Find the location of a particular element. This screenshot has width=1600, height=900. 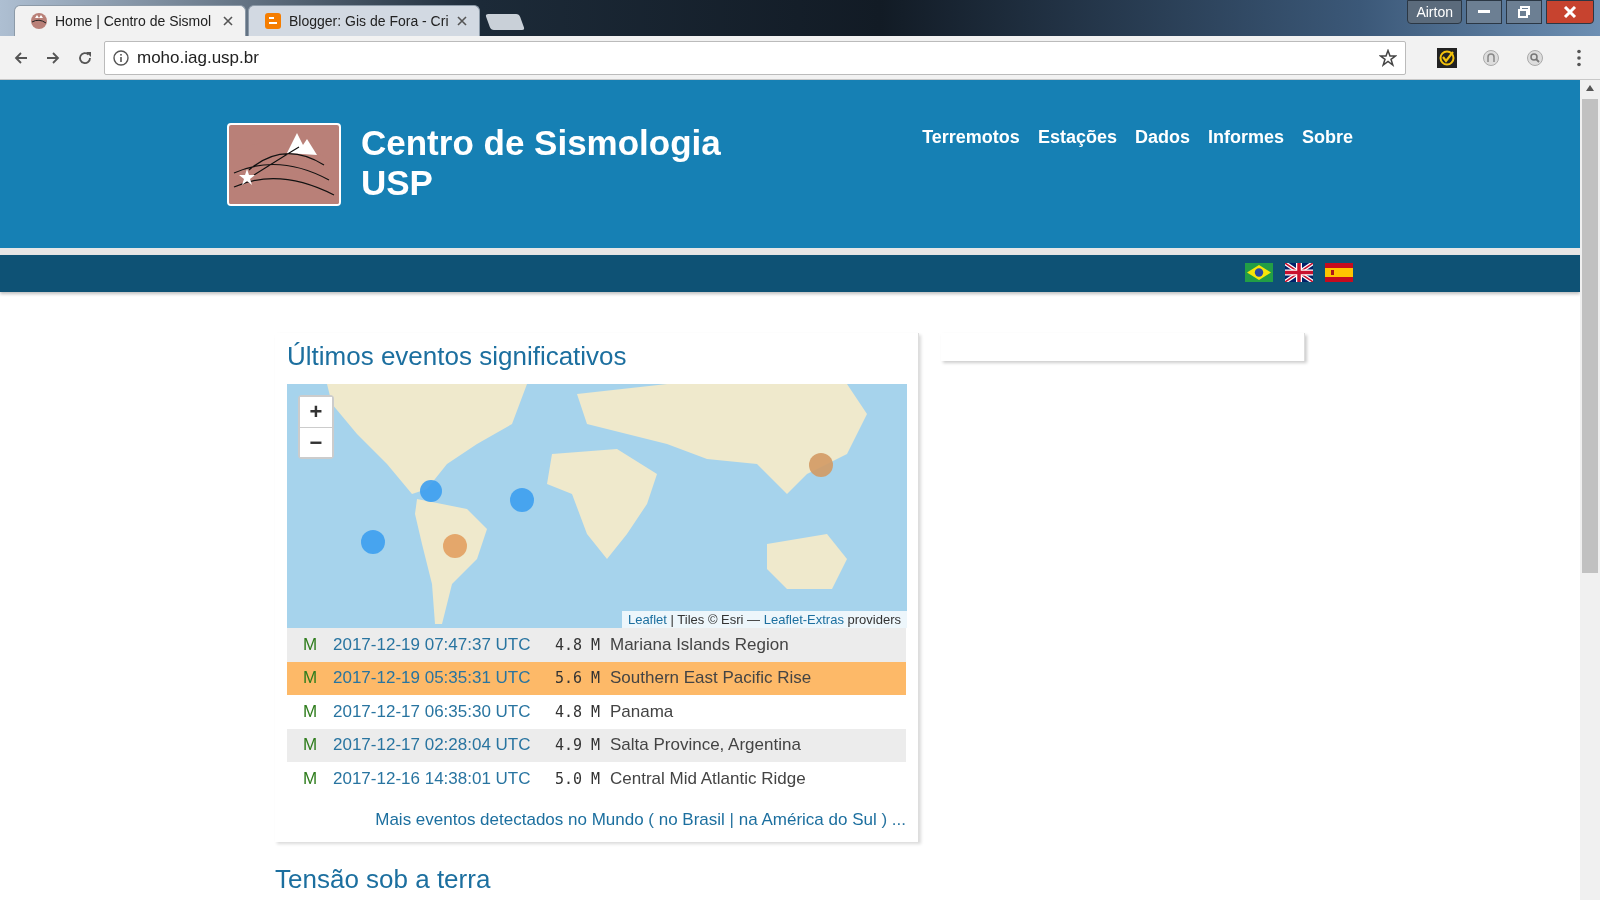

event-region: Mariana Islands Region is located at coordinates (699, 644).